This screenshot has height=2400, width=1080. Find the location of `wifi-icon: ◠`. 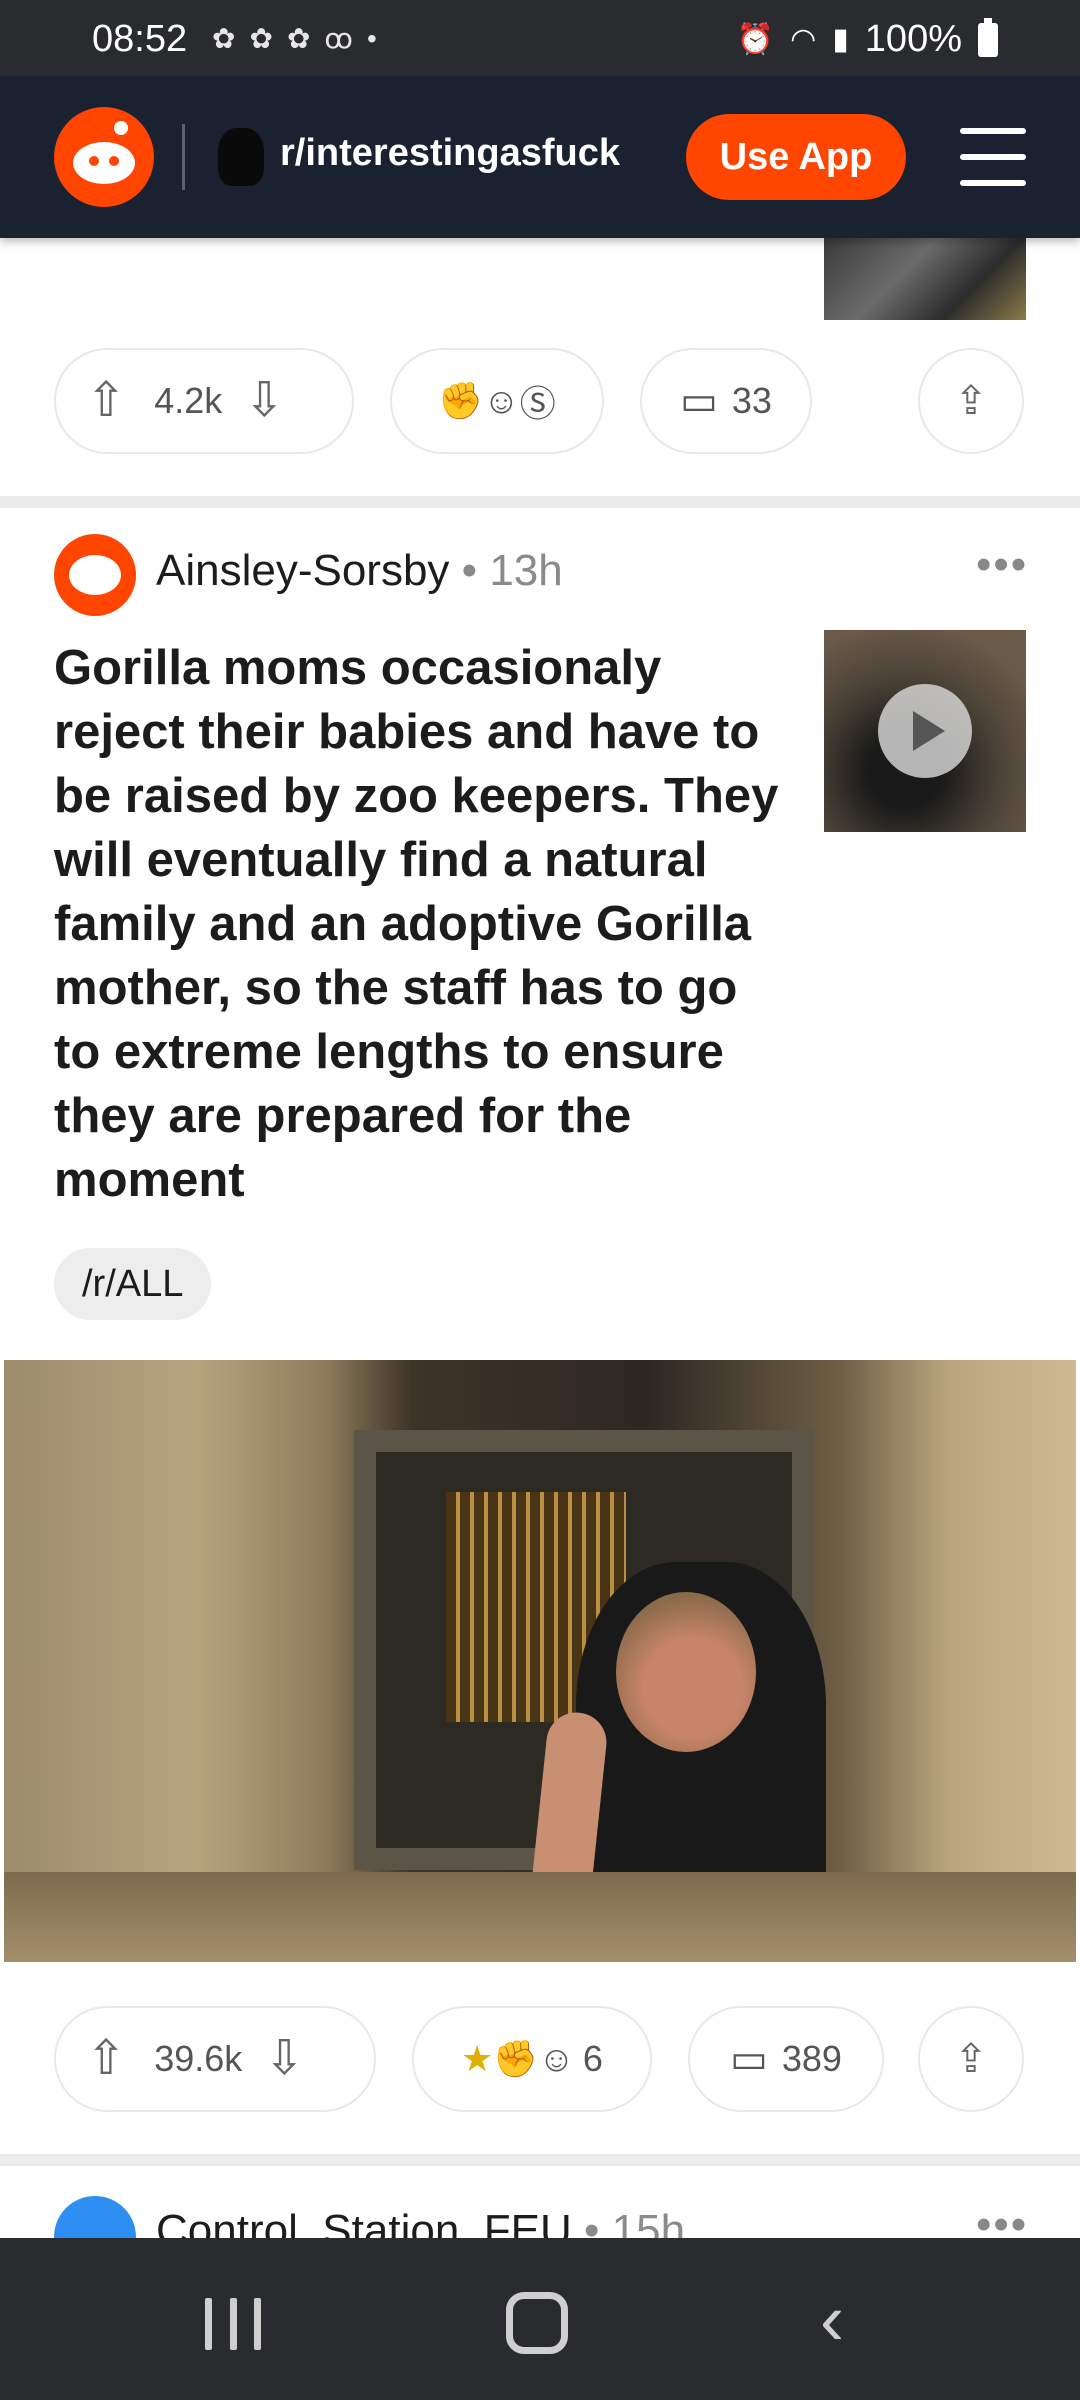

wifi-icon: ◠ is located at coordinates (803, 39).